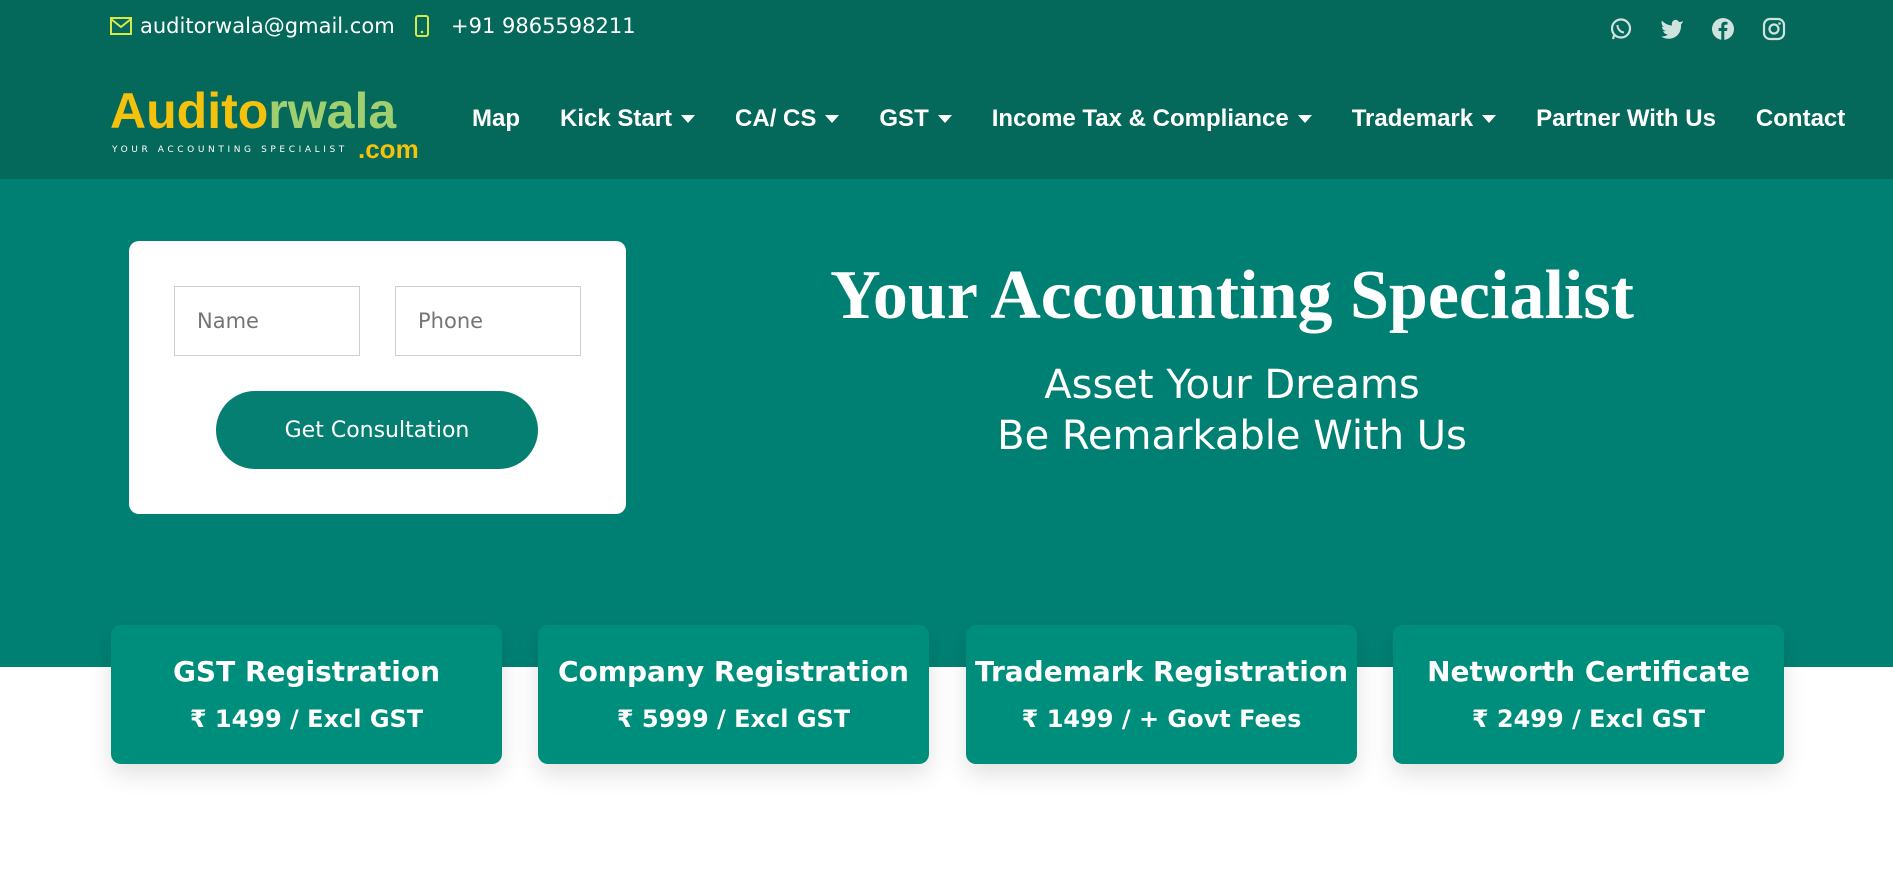 This screenshot has height=869, width=1893. Describe the element at coordinates (904, 118) in the screenshot. I see `nav-item-label: GST` at that location.